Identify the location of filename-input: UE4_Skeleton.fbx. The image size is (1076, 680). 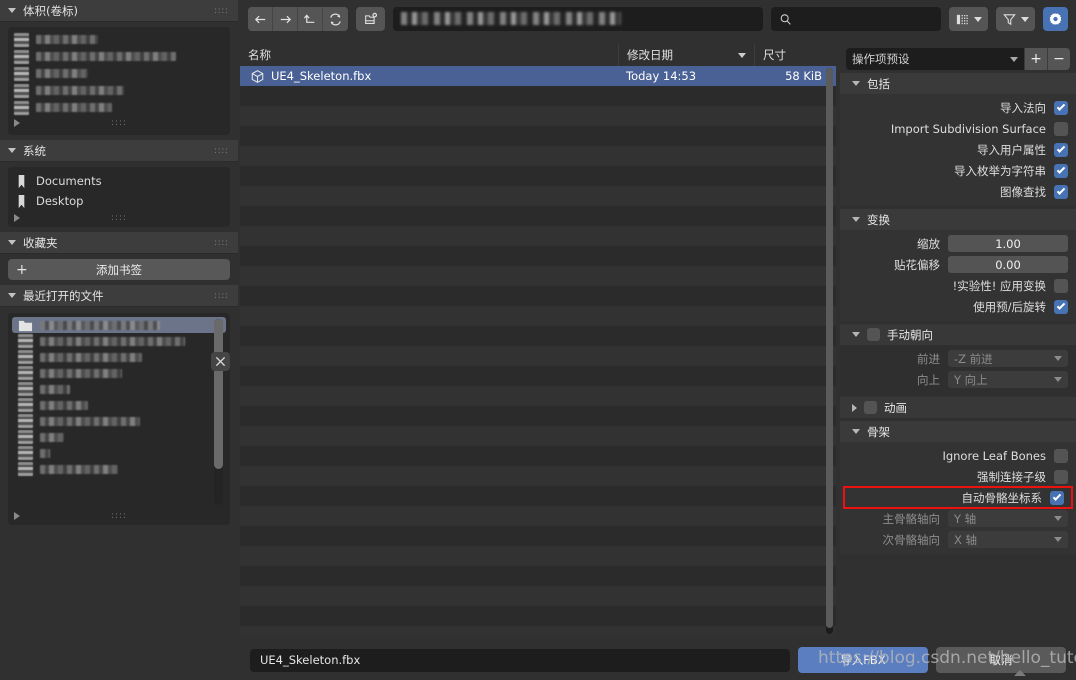
(520, 660).